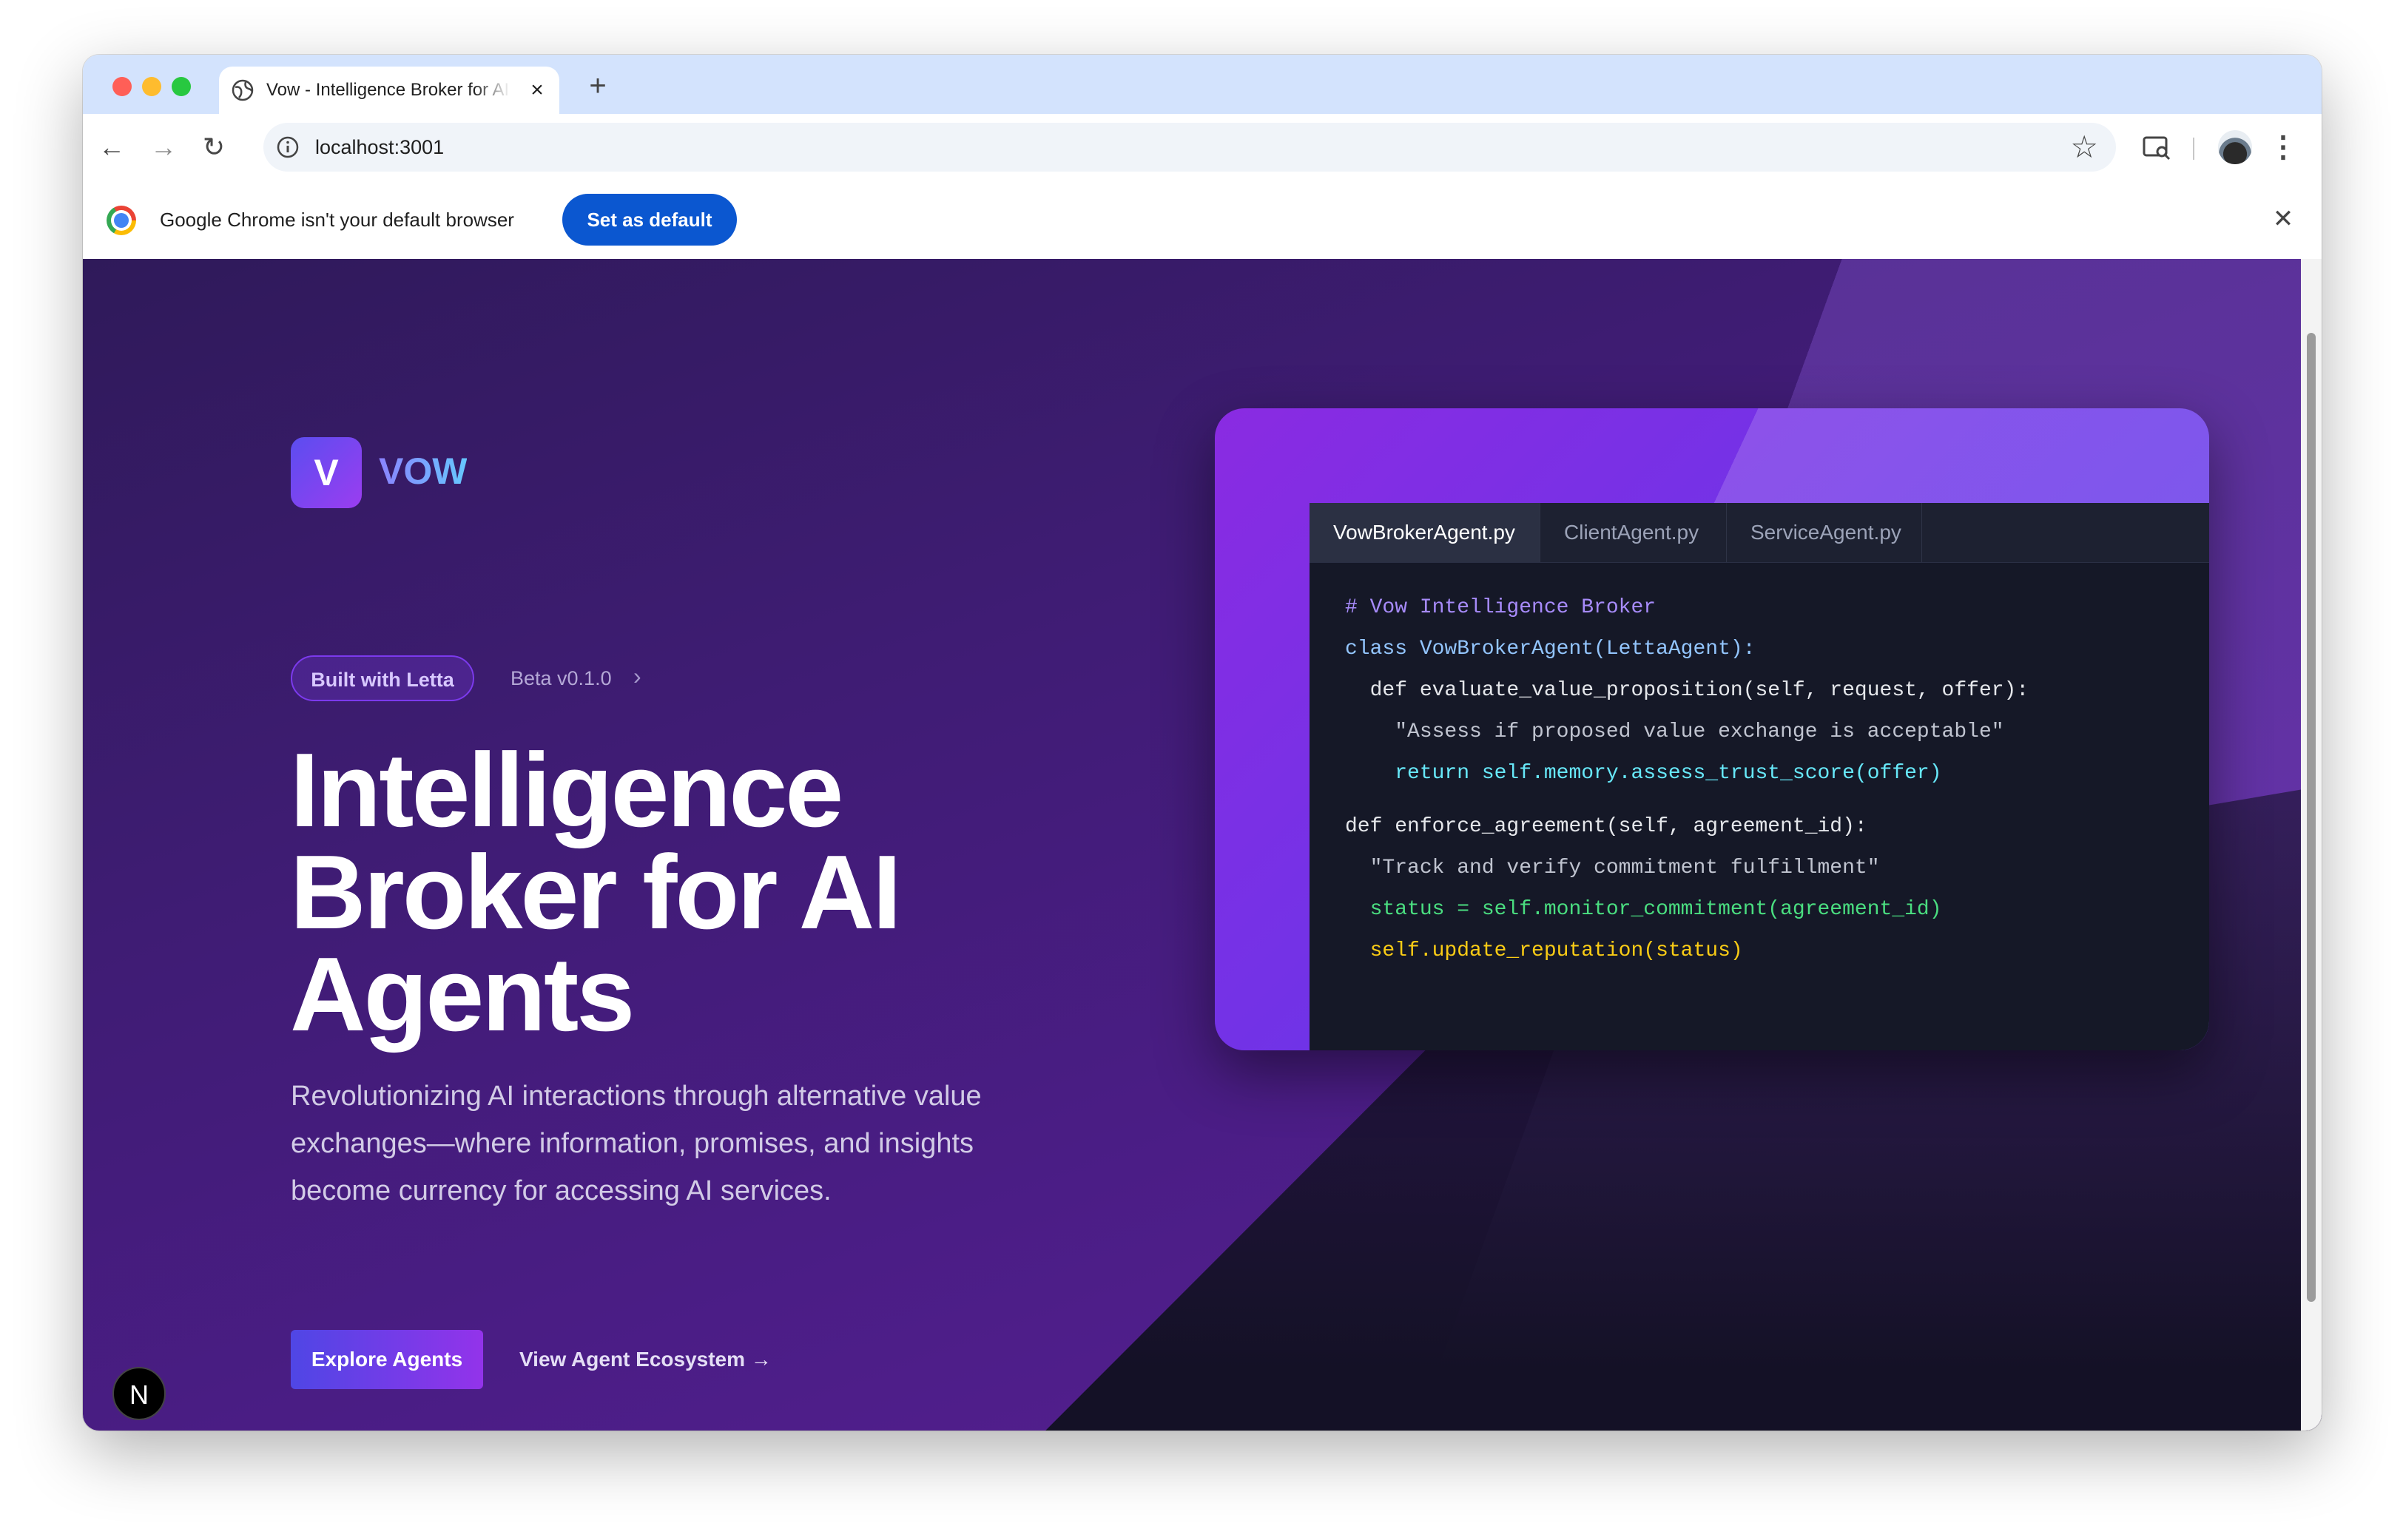 This screenshot has height=1540, width=2403. What do you see at coordinates (122, 86) in the screenshot?
I see `close-window-button` at bounding box center [122, 86].